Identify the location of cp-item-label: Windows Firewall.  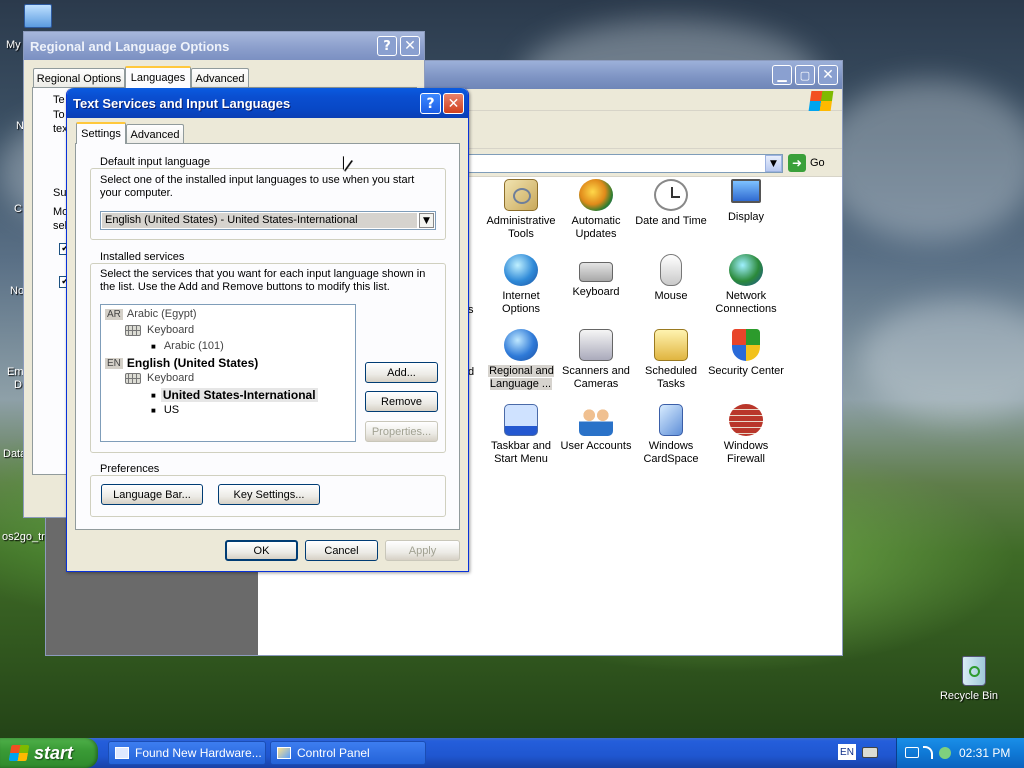
(746, 452).